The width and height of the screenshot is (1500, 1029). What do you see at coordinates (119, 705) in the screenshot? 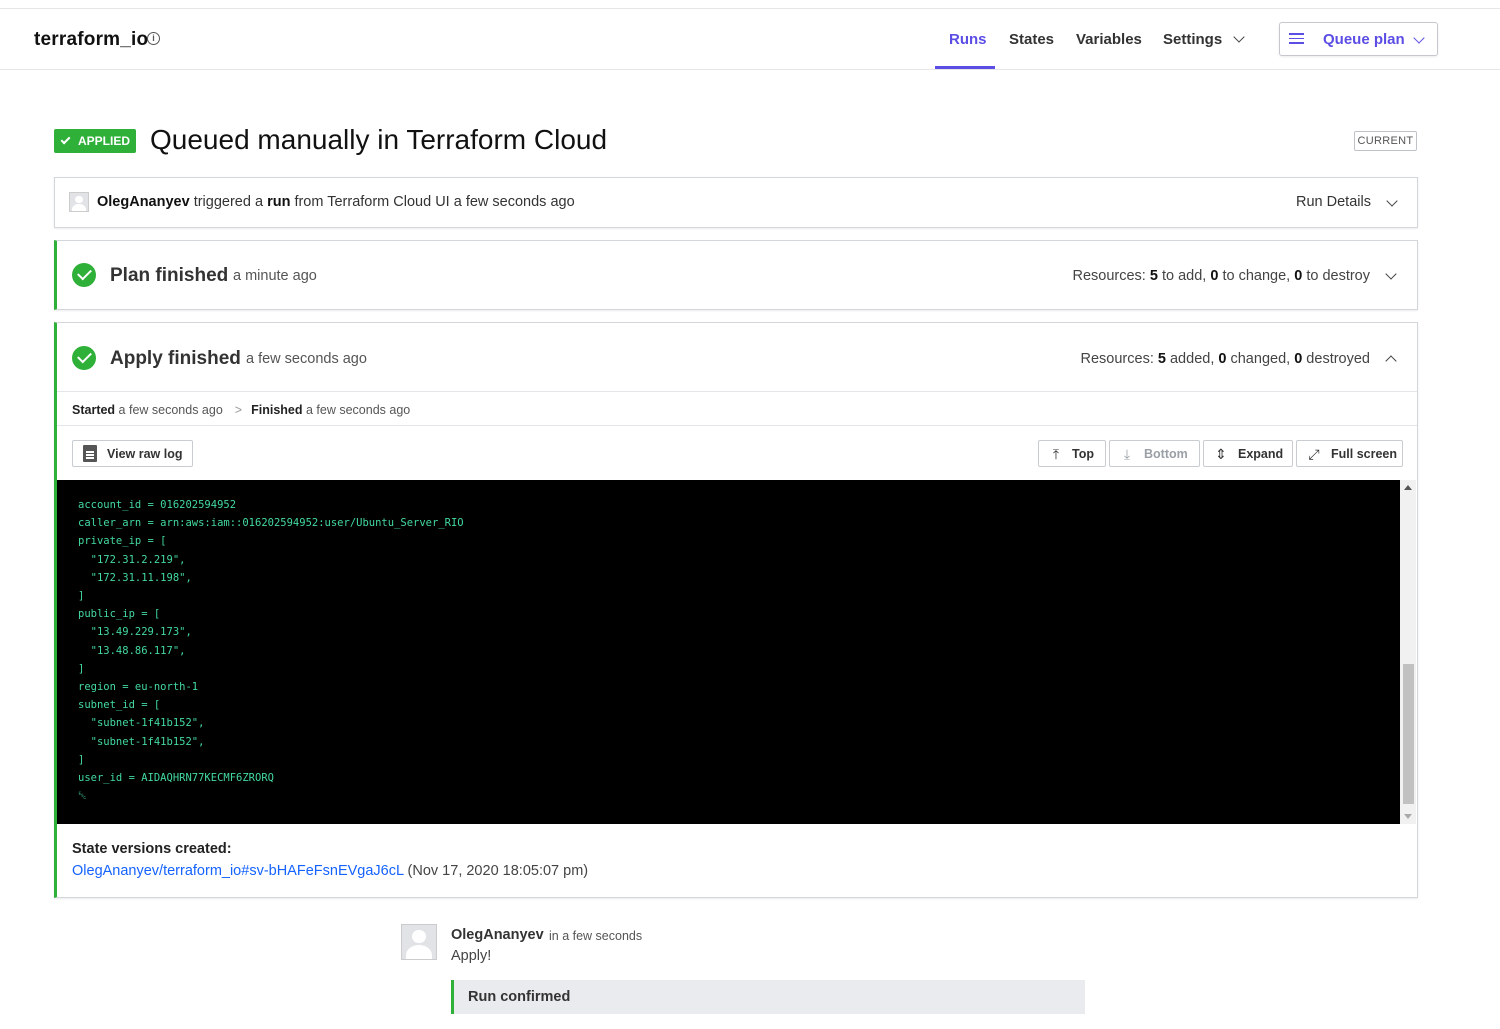
I see `log-line: subnet_id = [` at bounding box center [119, 705].